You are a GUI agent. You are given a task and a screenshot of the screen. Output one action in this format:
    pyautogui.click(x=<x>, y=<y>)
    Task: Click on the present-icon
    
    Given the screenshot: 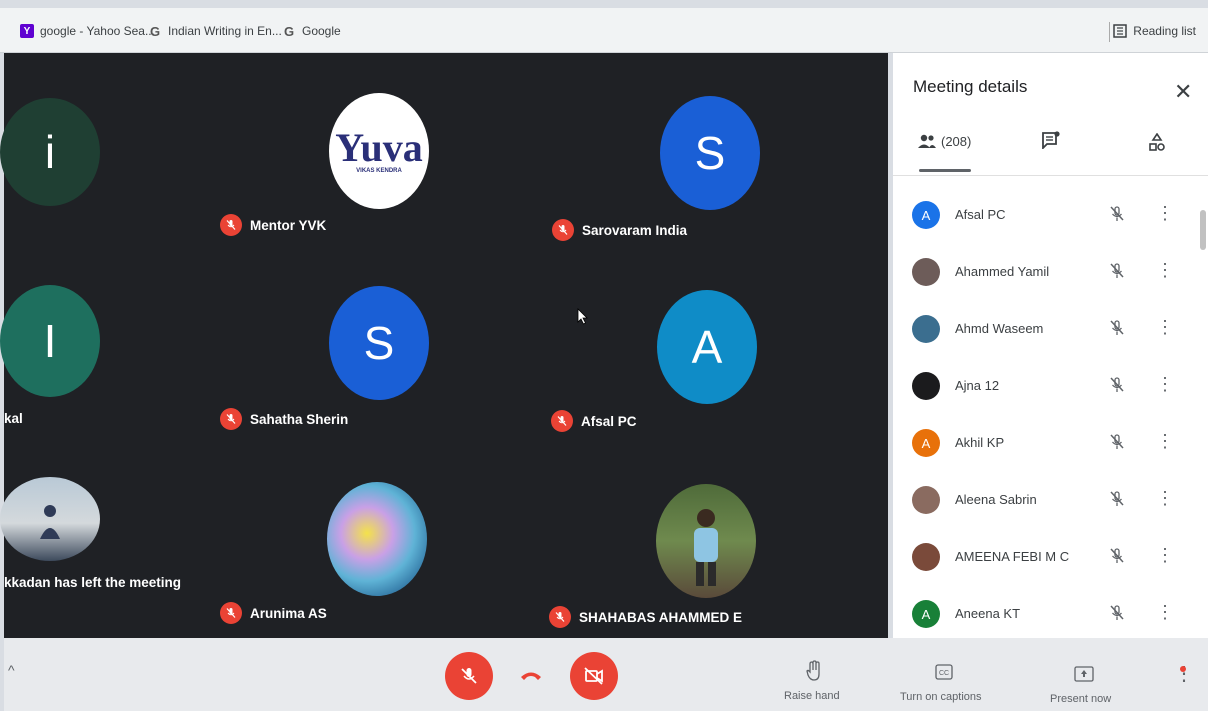 What is the action you would take?
    pyautogui.click(x=1084, y=674)
    